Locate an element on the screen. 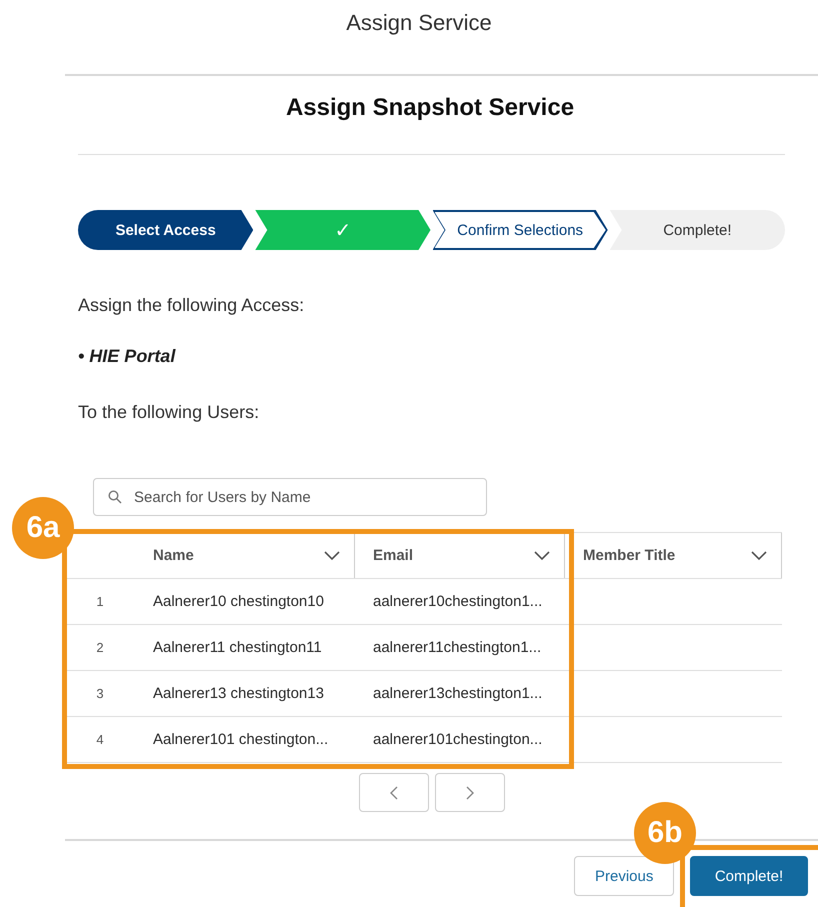 The image size is (818, 907). row-number: 4 is located at coordinates (100, 739).